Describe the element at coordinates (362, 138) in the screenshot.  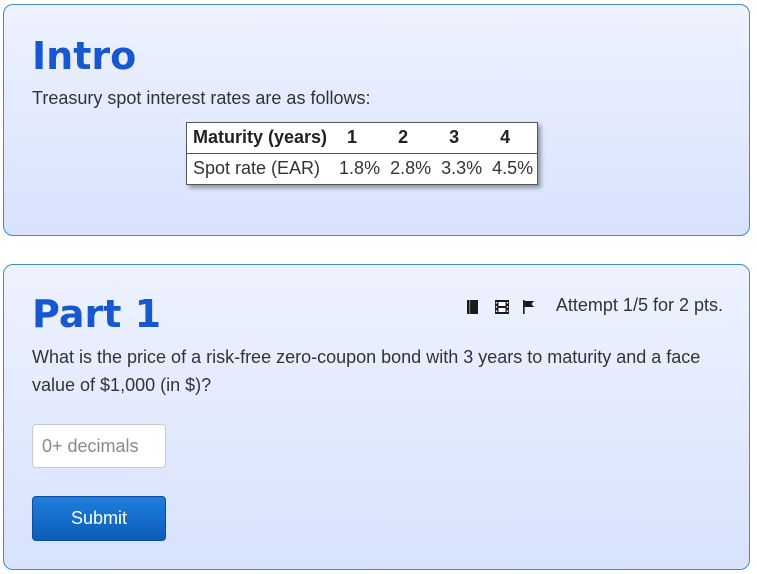
I see `table-header-row: Maturity (years) 1 2 3 4` at that location.